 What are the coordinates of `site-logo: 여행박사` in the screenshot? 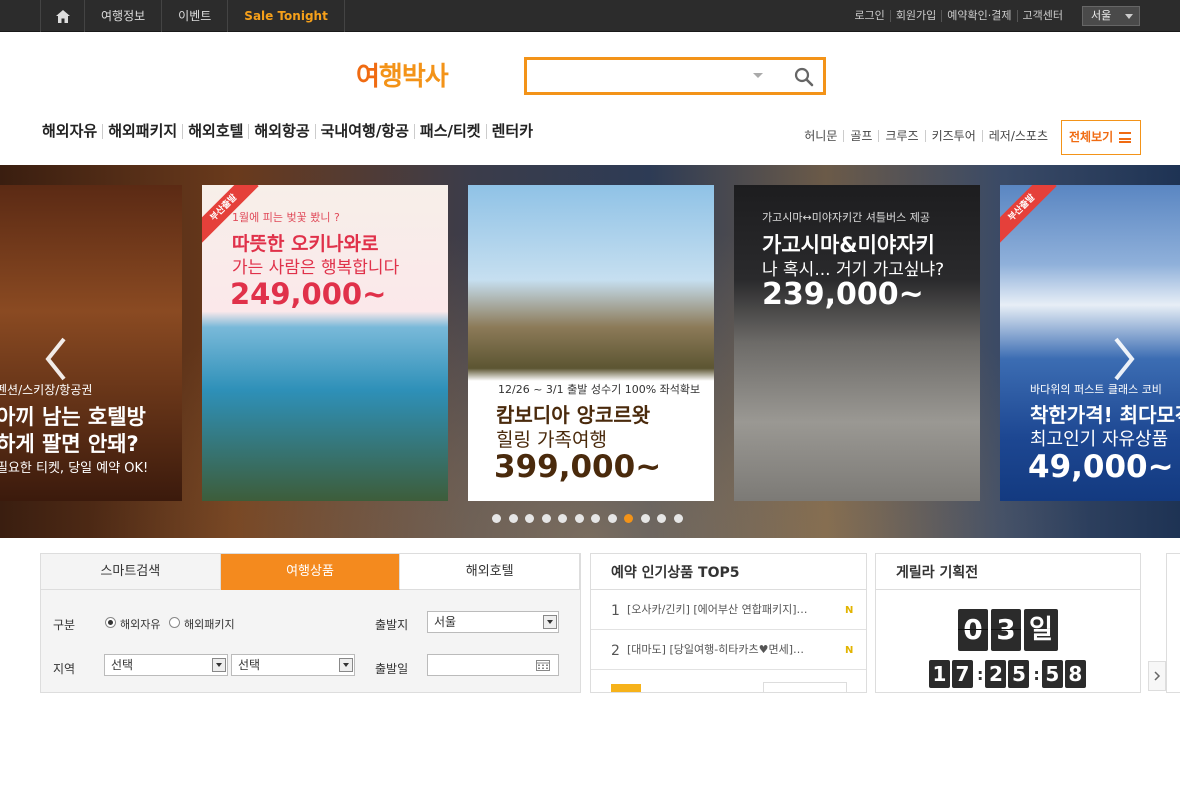 It's located at (402, 74).